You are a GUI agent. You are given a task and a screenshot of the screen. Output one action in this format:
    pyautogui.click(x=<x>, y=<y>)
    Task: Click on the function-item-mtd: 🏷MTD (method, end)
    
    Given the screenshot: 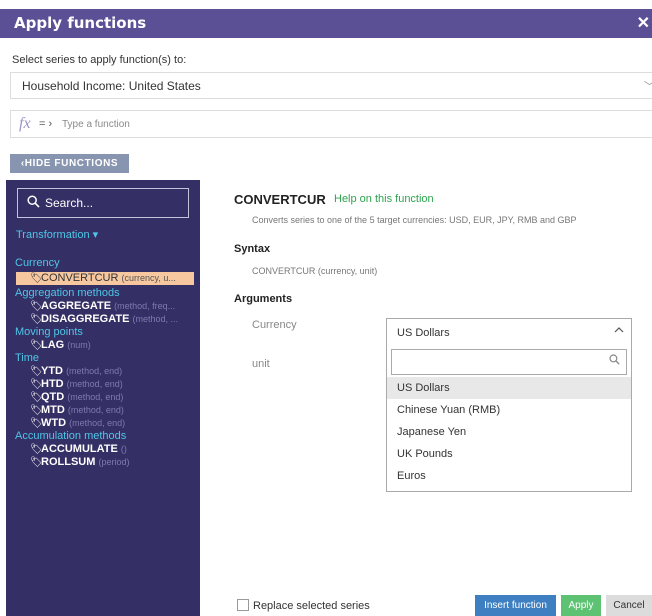 What is the action you would take?
    pyautogui.click(x=103, y=410)
    